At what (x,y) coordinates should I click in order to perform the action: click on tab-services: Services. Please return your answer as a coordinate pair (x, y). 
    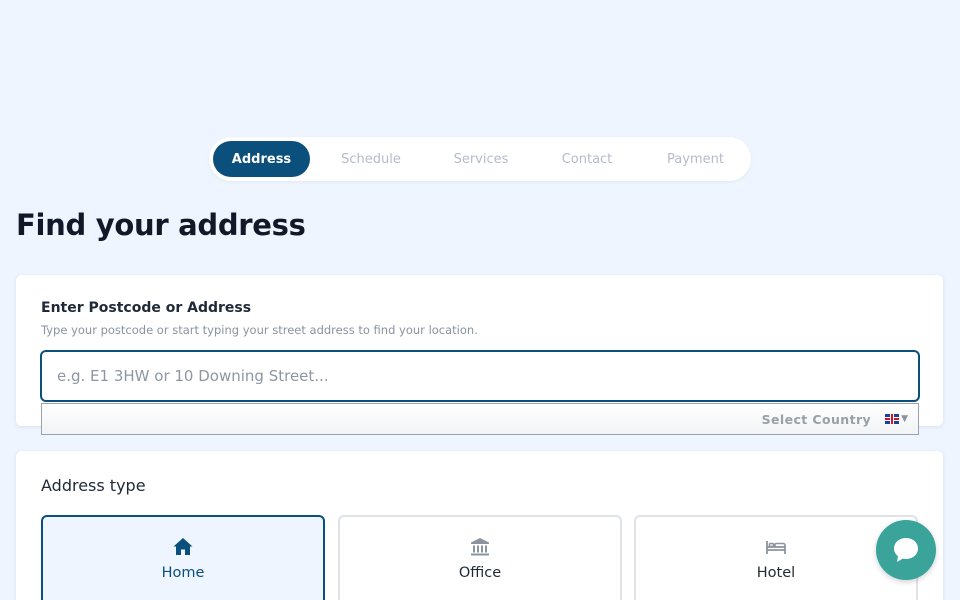
    Looking at the image, I should click on (481, 159).